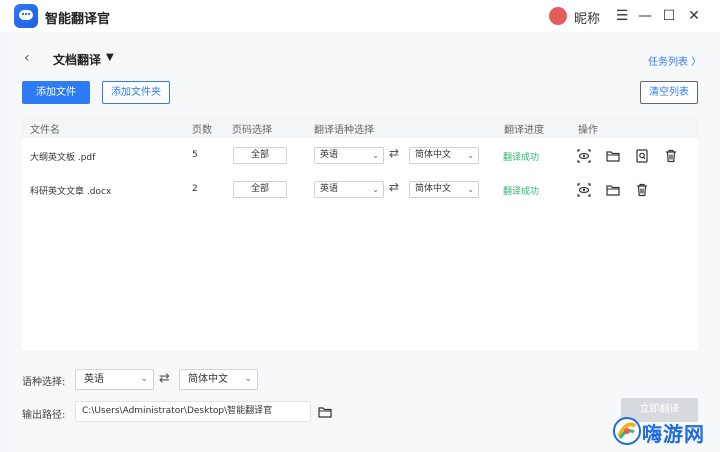  I want to click on file-name: 科研英文文章 .docx, so click(71, 192).